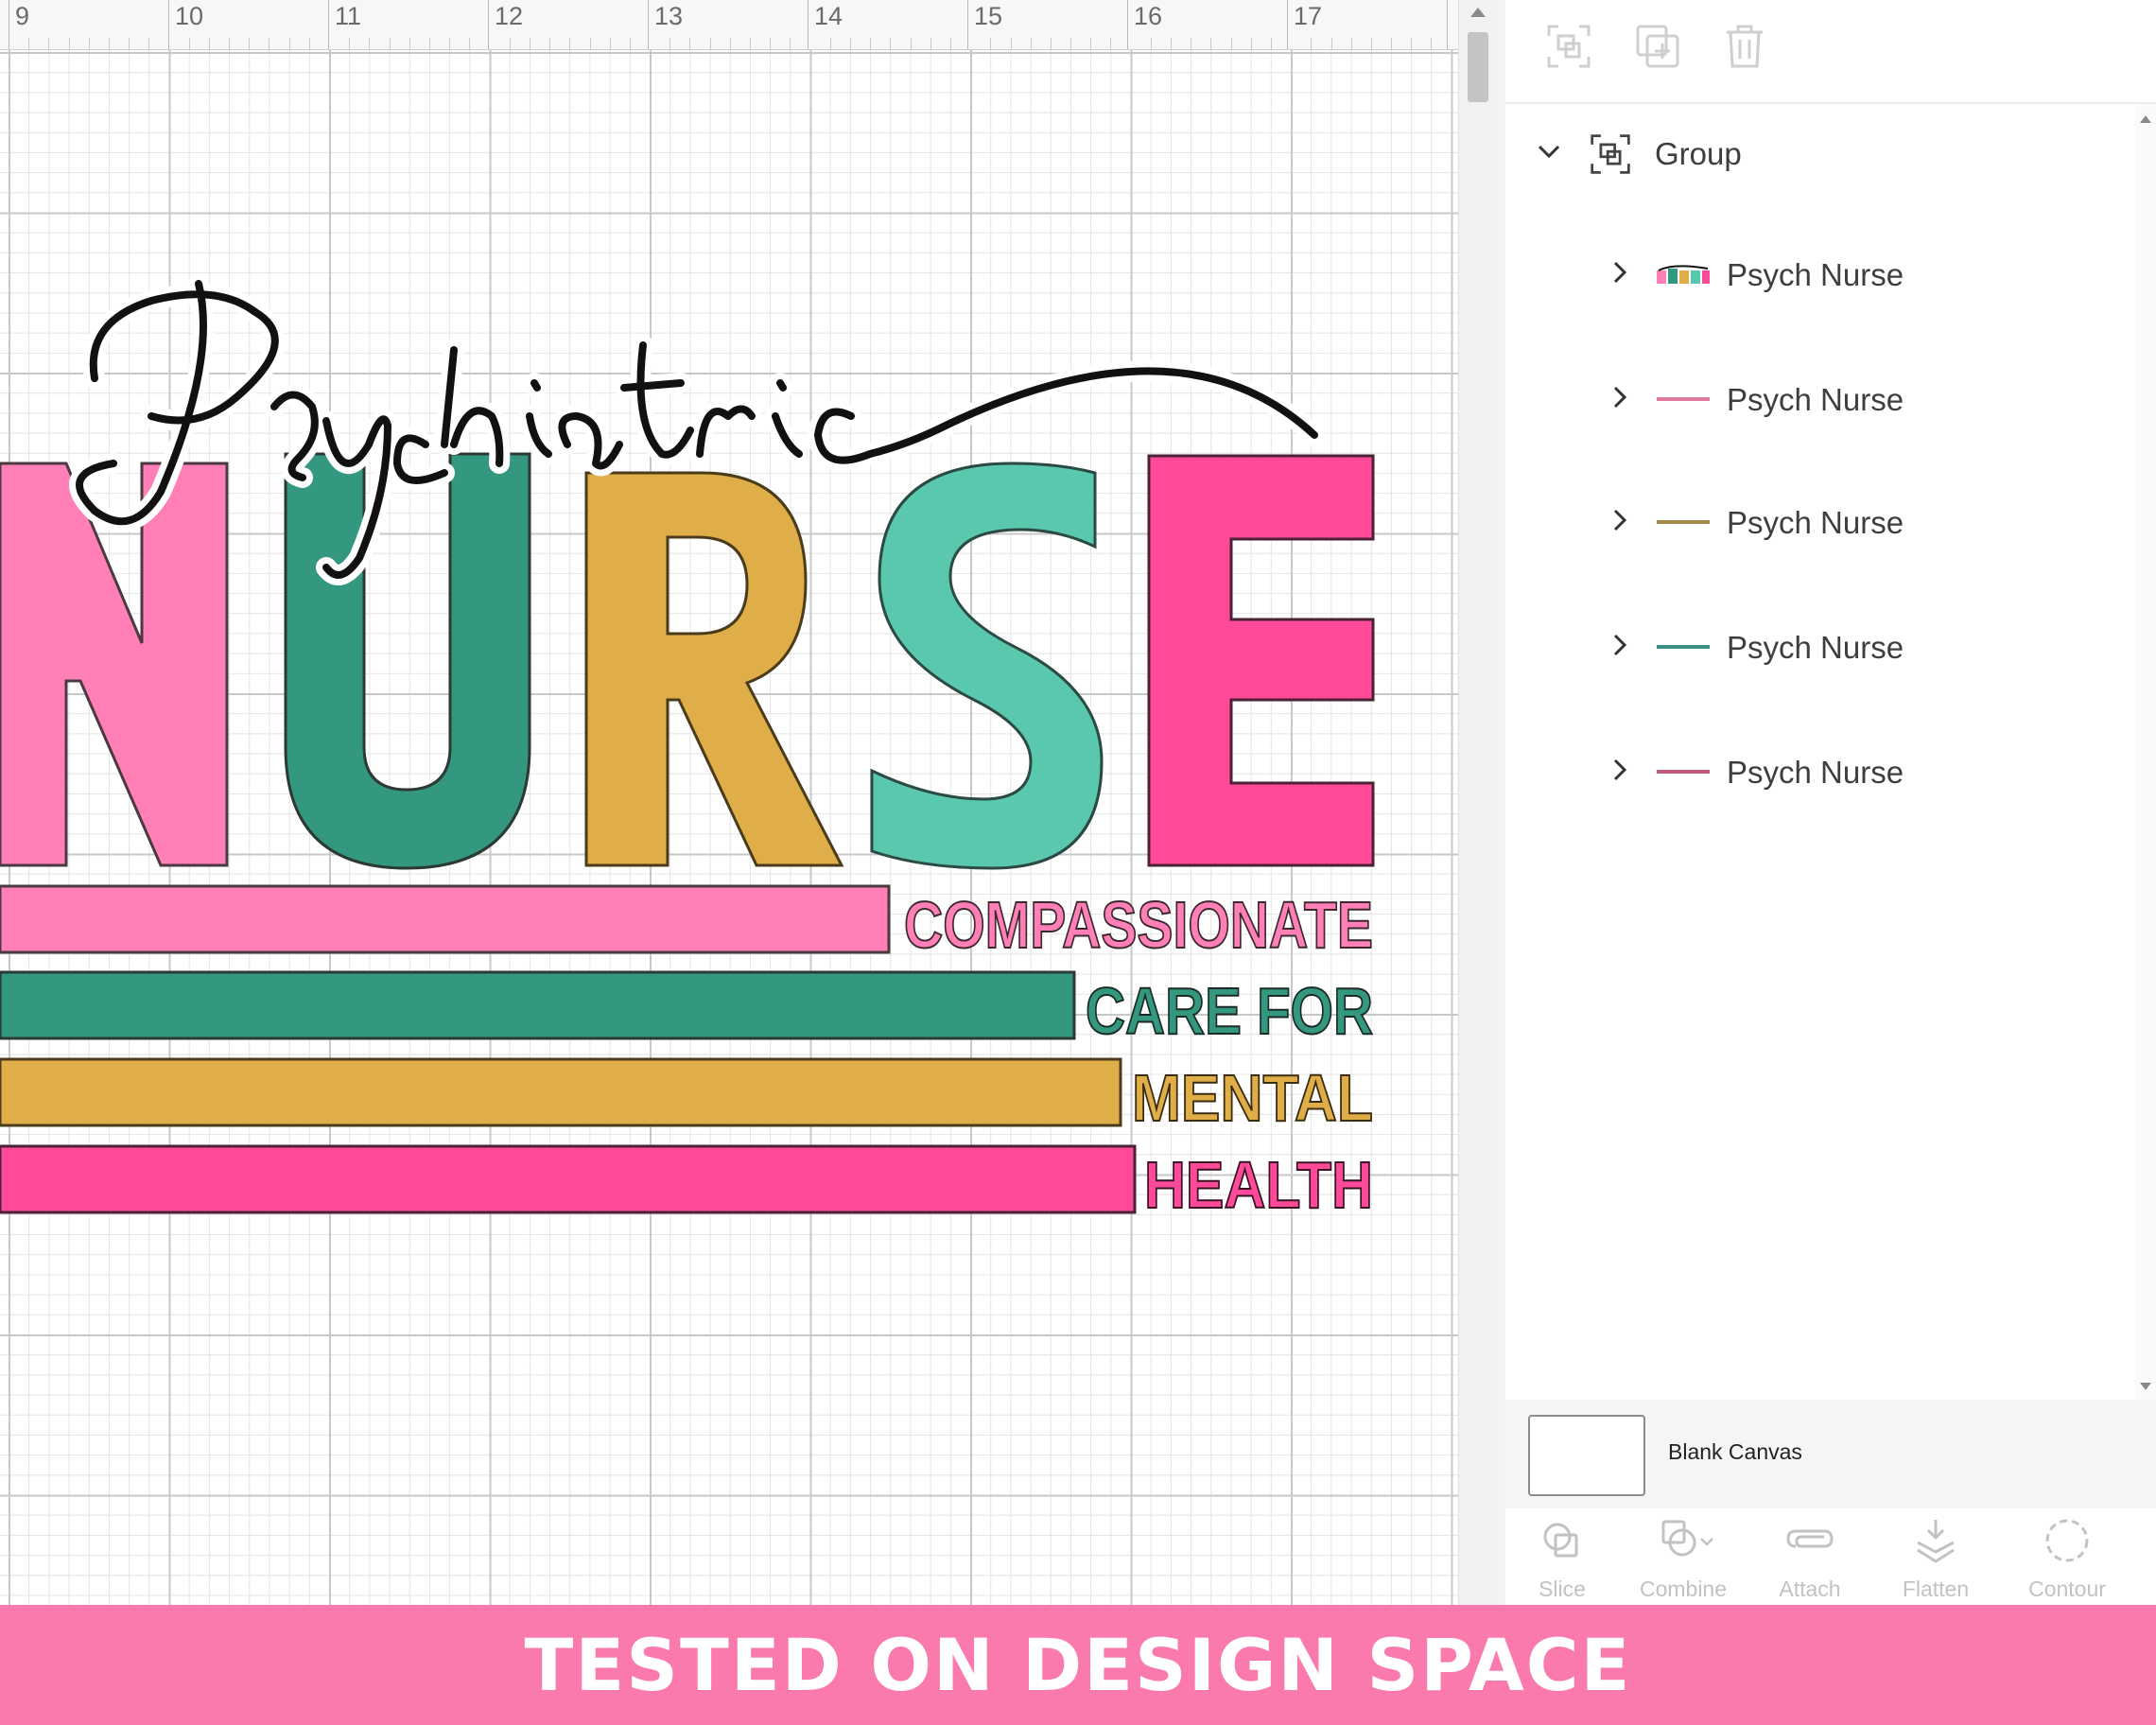  I want to click on line-compassionate: COMPASSIONATE, so click(1138, 925).